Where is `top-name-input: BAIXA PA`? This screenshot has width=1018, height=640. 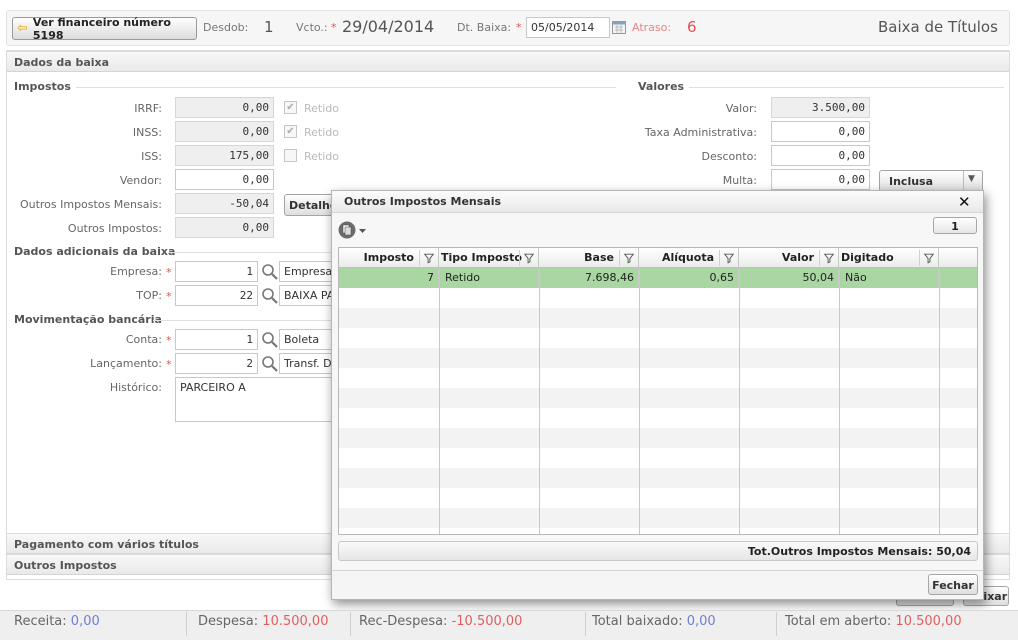
top-name-input: BAIXA PA is located at coordinates (305, 295).